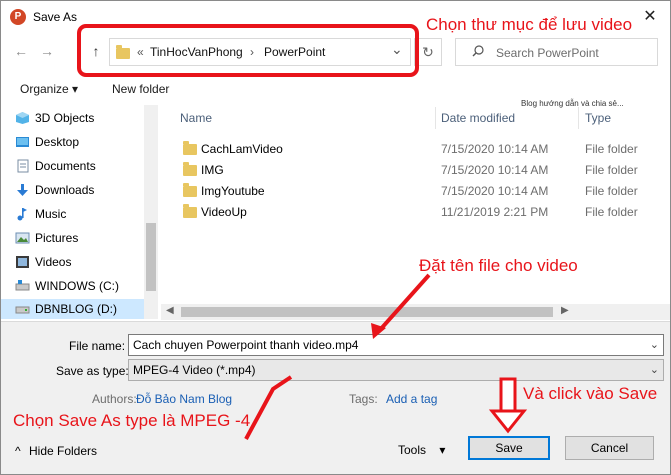  I want to click on arrow-to-file-name, so click(404, 303).